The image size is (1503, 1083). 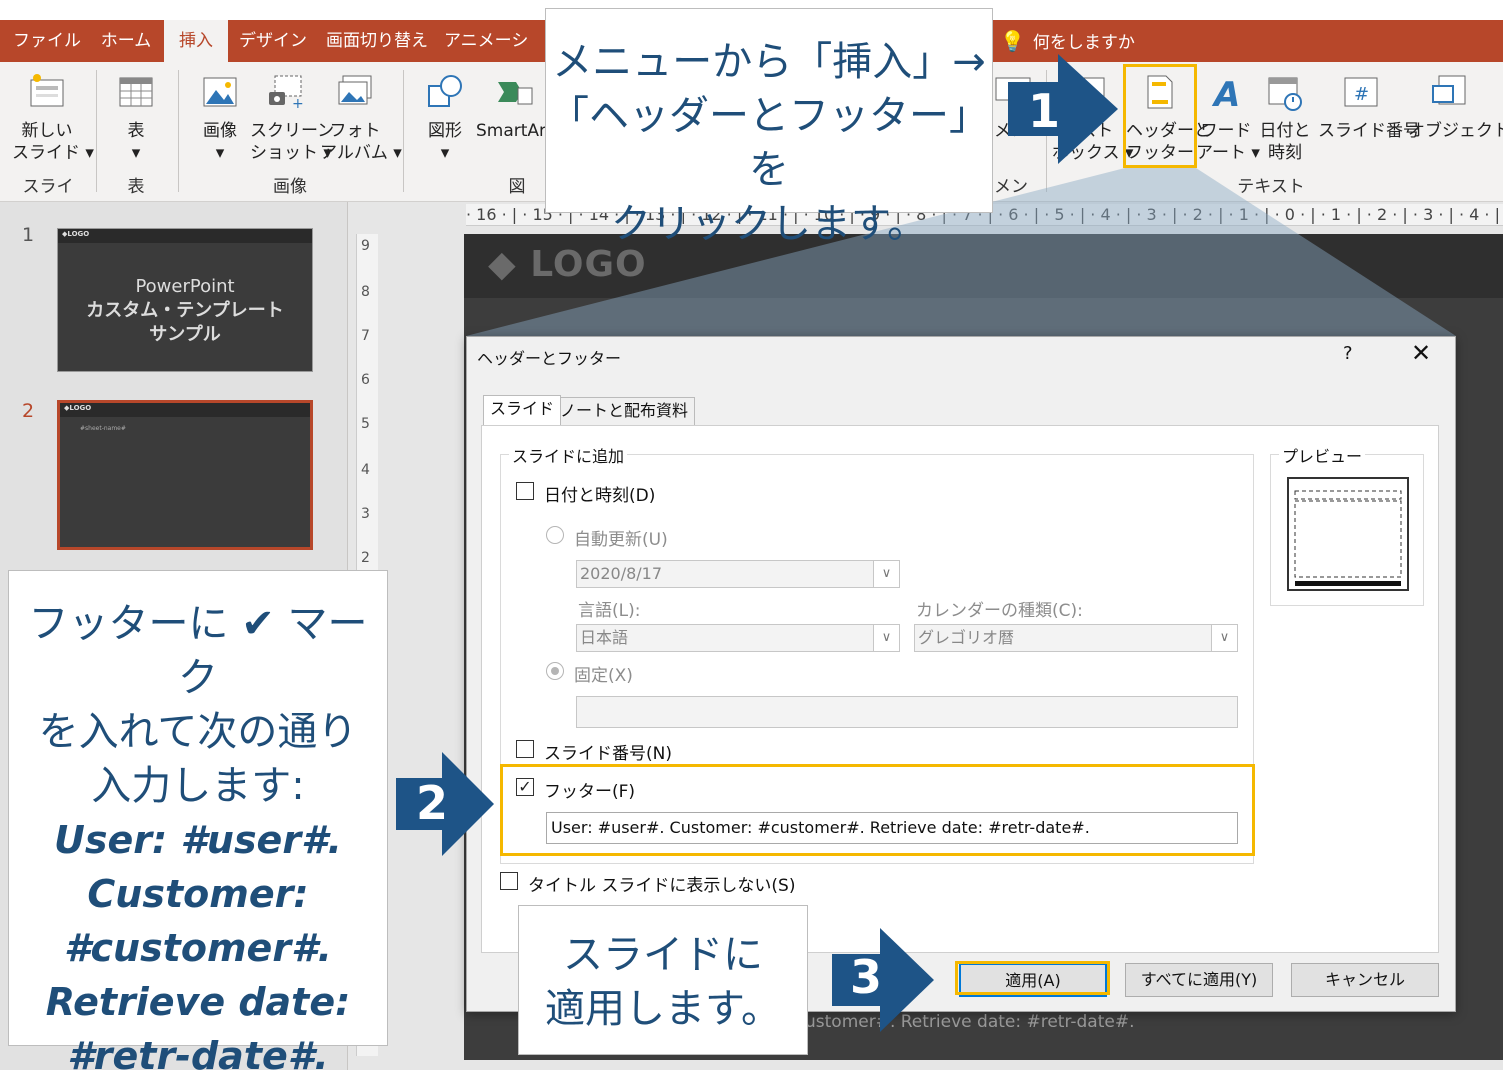 What do you see at coordinates (1361, 92) in the screenshot?
I see `slide-number-icon: #` at bounding box center [1361, 92].